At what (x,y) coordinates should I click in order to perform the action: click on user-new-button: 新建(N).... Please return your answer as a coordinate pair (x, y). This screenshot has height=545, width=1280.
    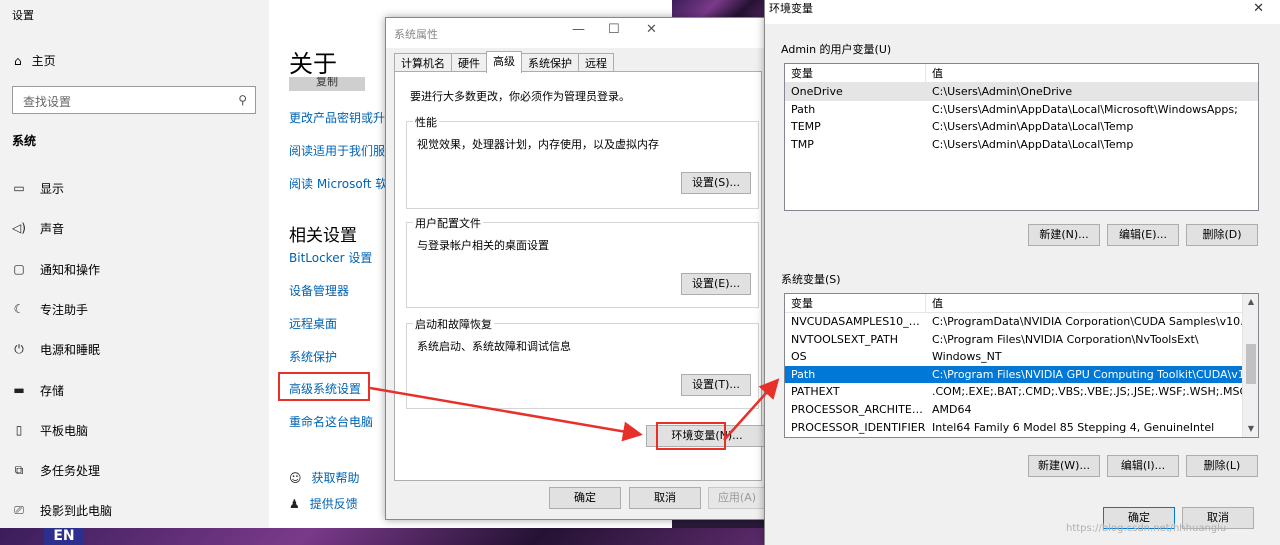
    Looking at the image, I should click on (1064, 235).